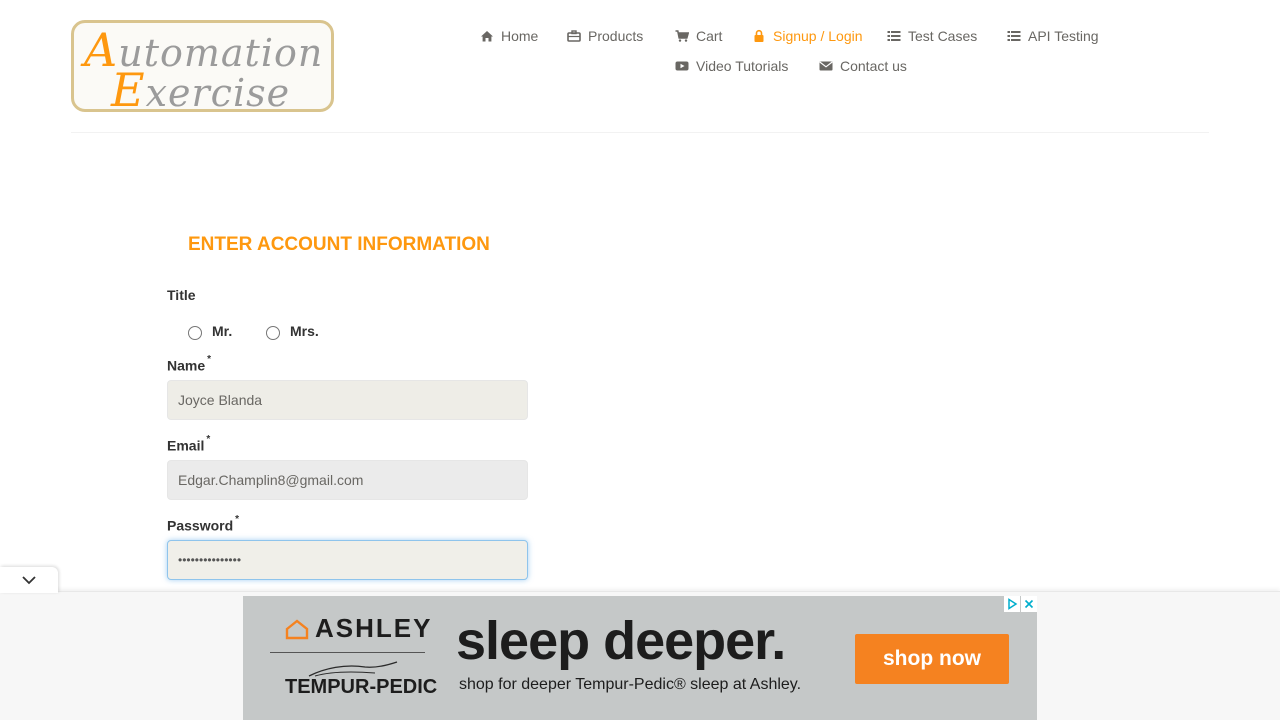  Describe the element at coordinates (361, 687) in the screenshot. I see `ad-brand-tempur: TEMPUR-PEDIC` at that location.